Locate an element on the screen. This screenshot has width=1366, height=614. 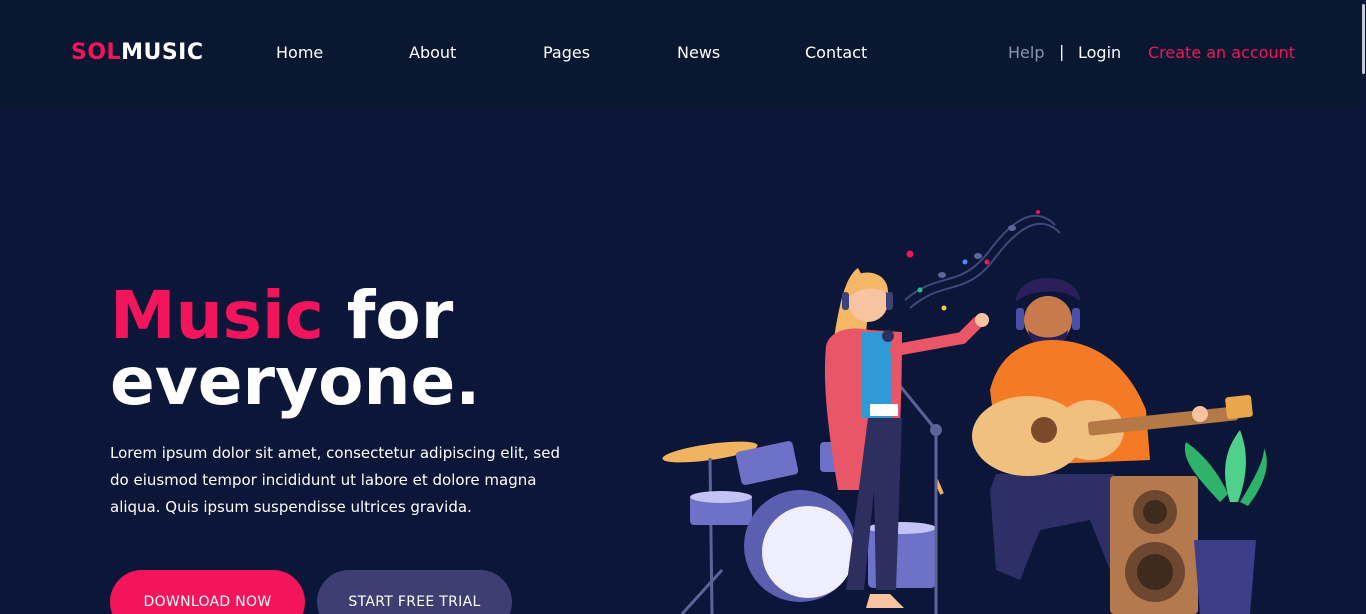
hero-title-line-2: everyone. is located at coordinates (295, 381).